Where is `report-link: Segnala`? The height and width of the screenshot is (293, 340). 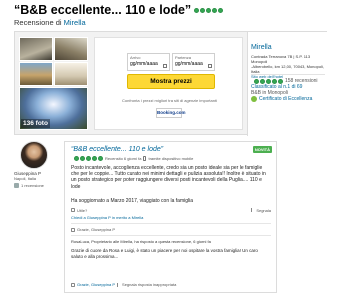
report-link: Segnala is located at coordinates (261, 210).